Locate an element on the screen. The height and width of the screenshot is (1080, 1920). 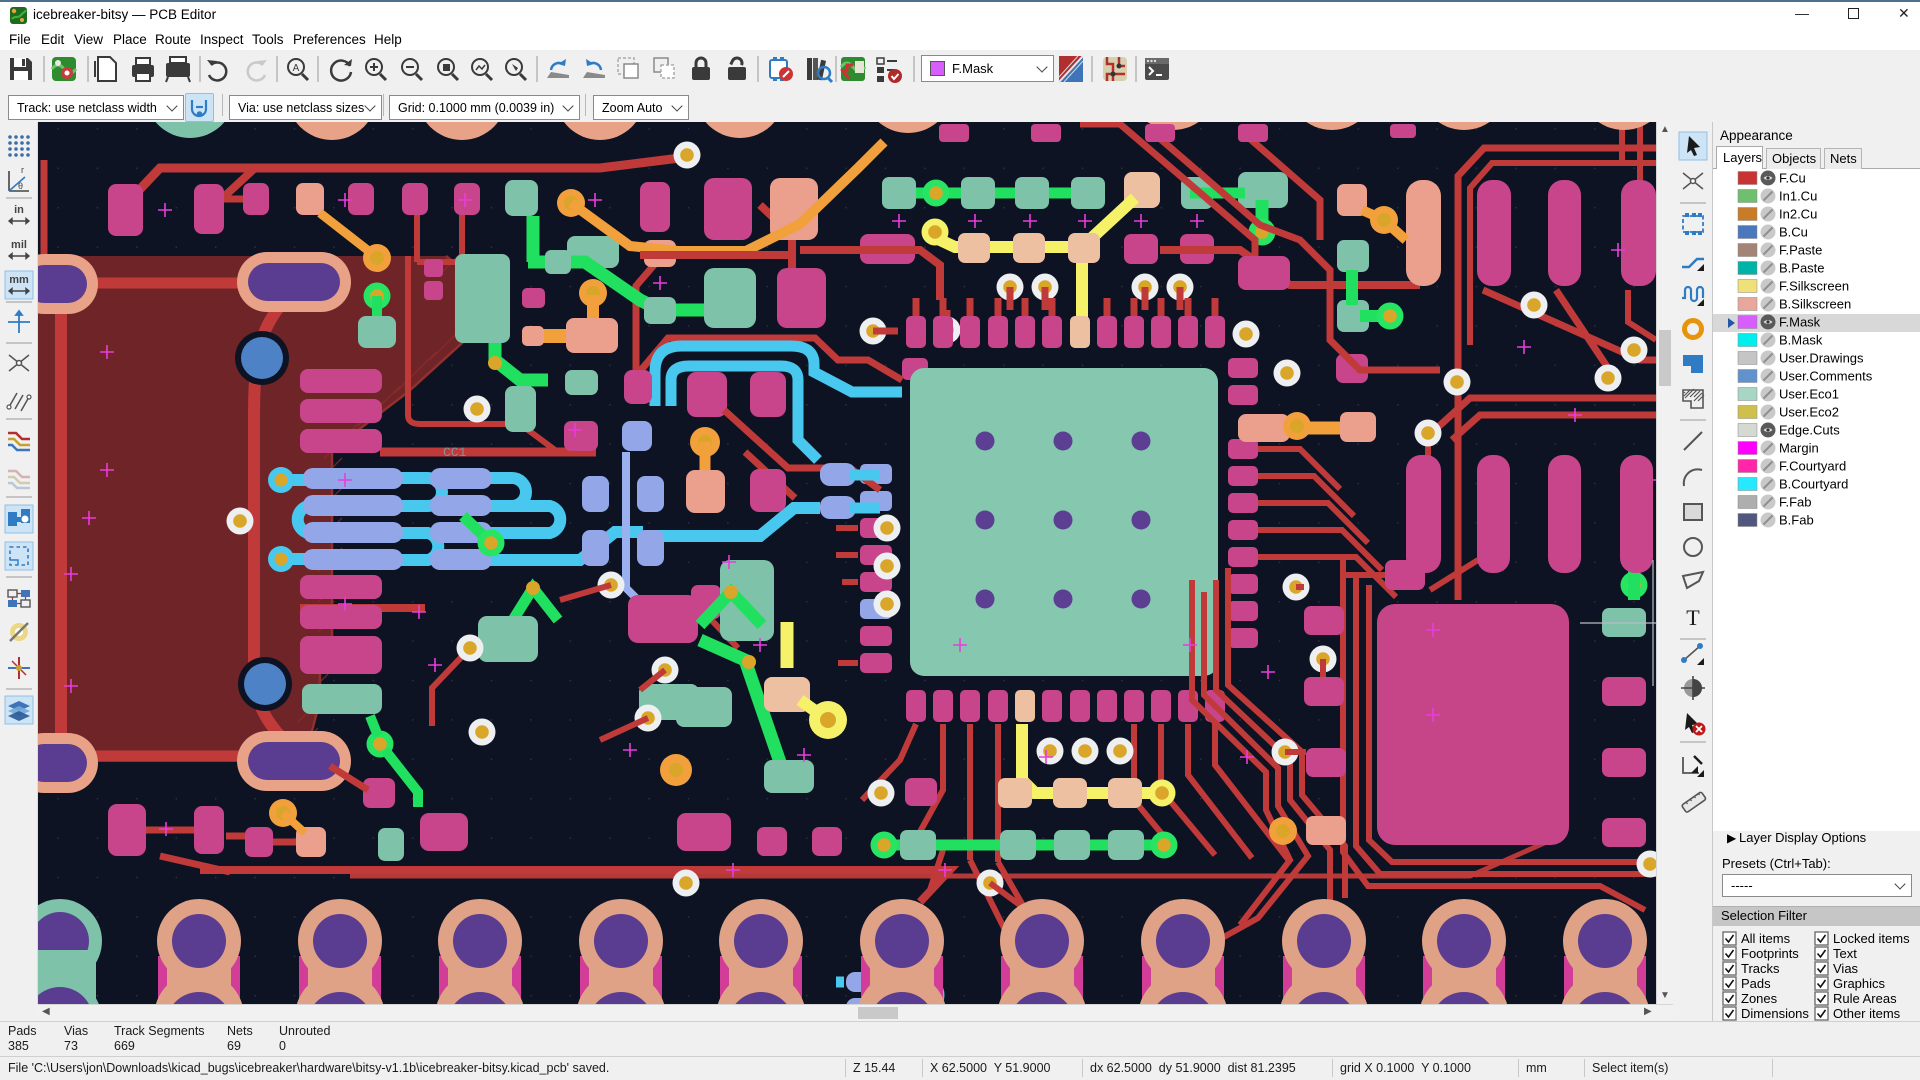
svg-text: F.Fab is located at coordinates (1795, 502).